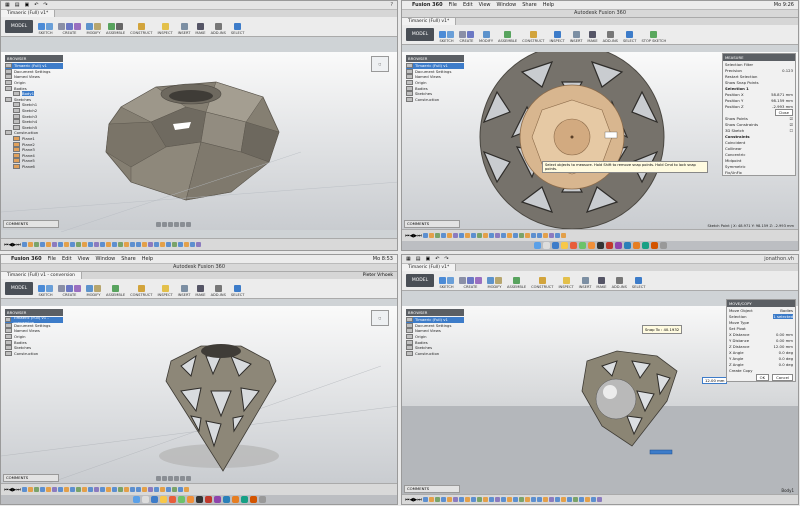 Image resolution: width=800 pixels, height=506 pixels. Describe the element at coordinates (408, 259) in the screenshot. I see `grid-icon: ▦` at that location.